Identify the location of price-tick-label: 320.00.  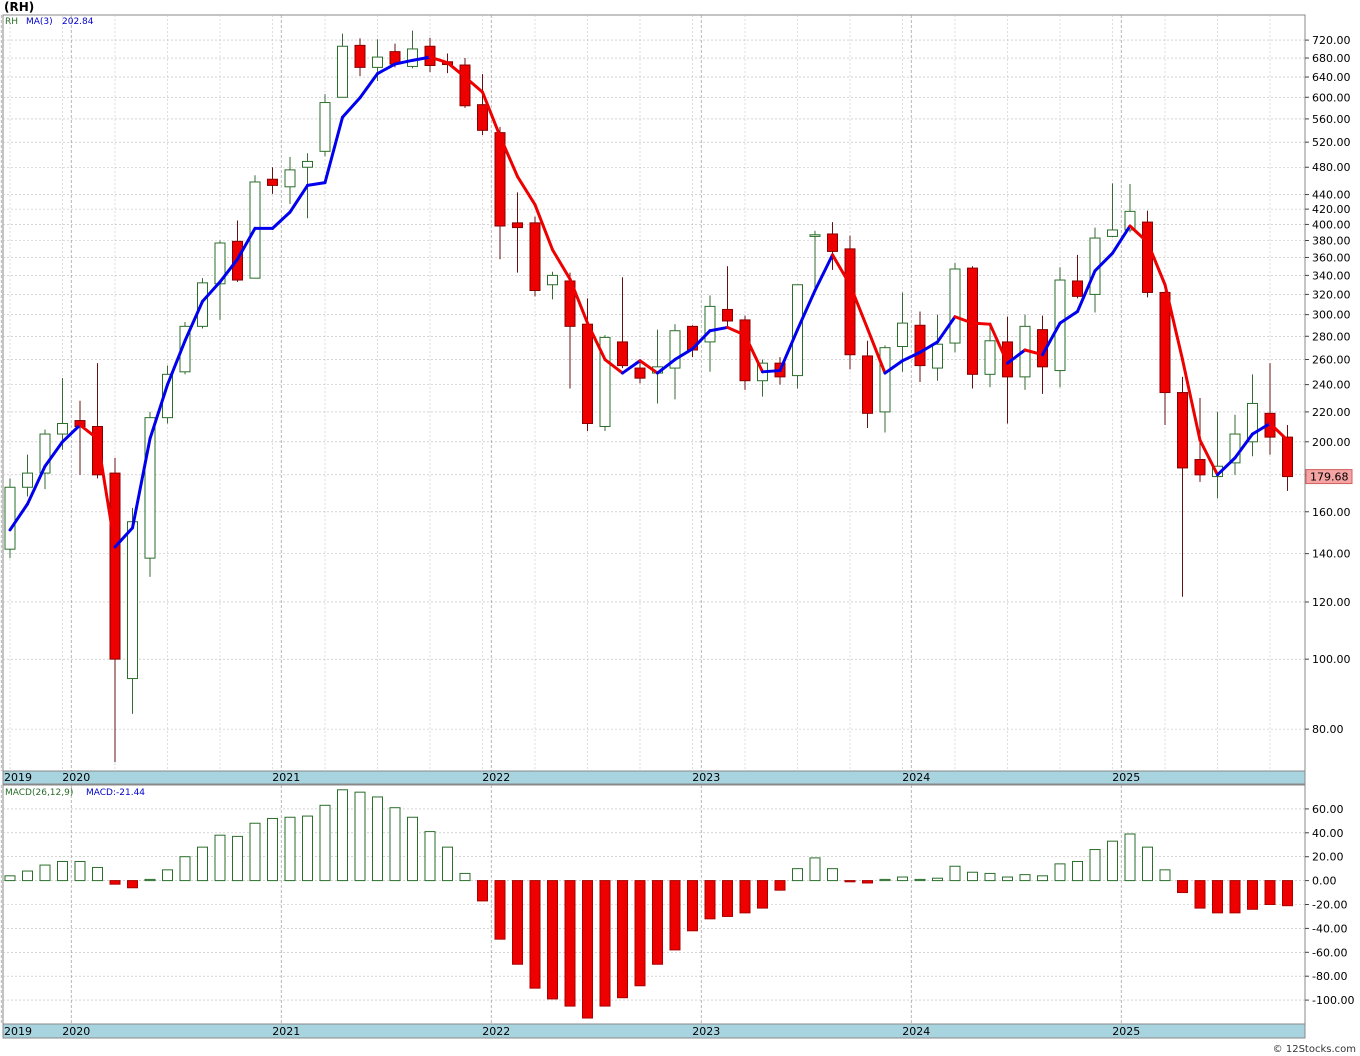
(1331, 294).